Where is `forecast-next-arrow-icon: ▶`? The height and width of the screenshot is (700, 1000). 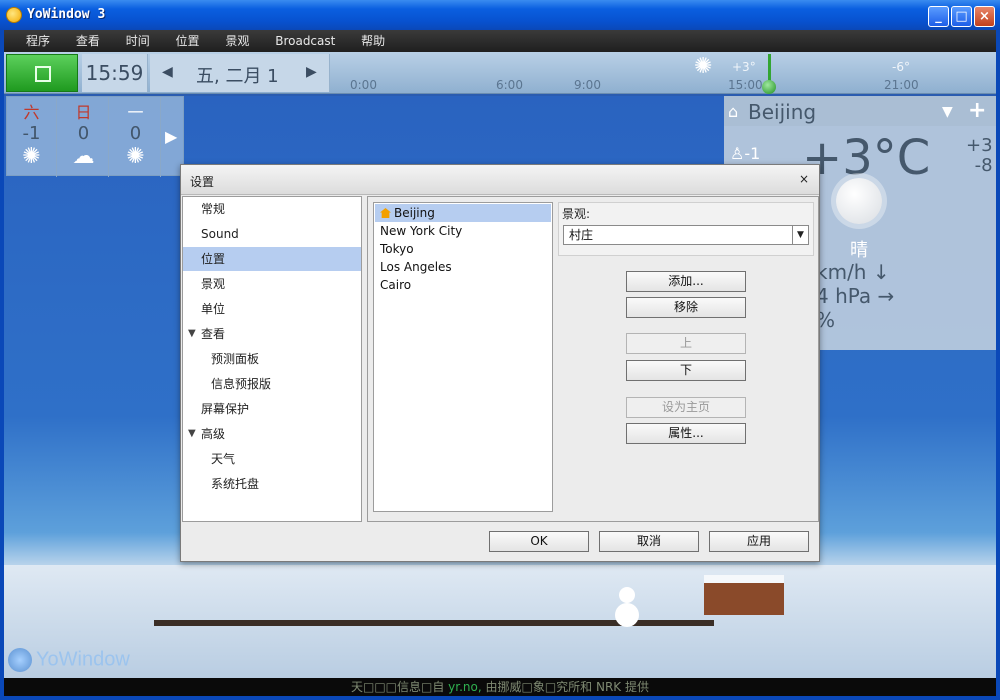
forecast-next-arrow-icon: ▶ is located at coordinates (171, 136).